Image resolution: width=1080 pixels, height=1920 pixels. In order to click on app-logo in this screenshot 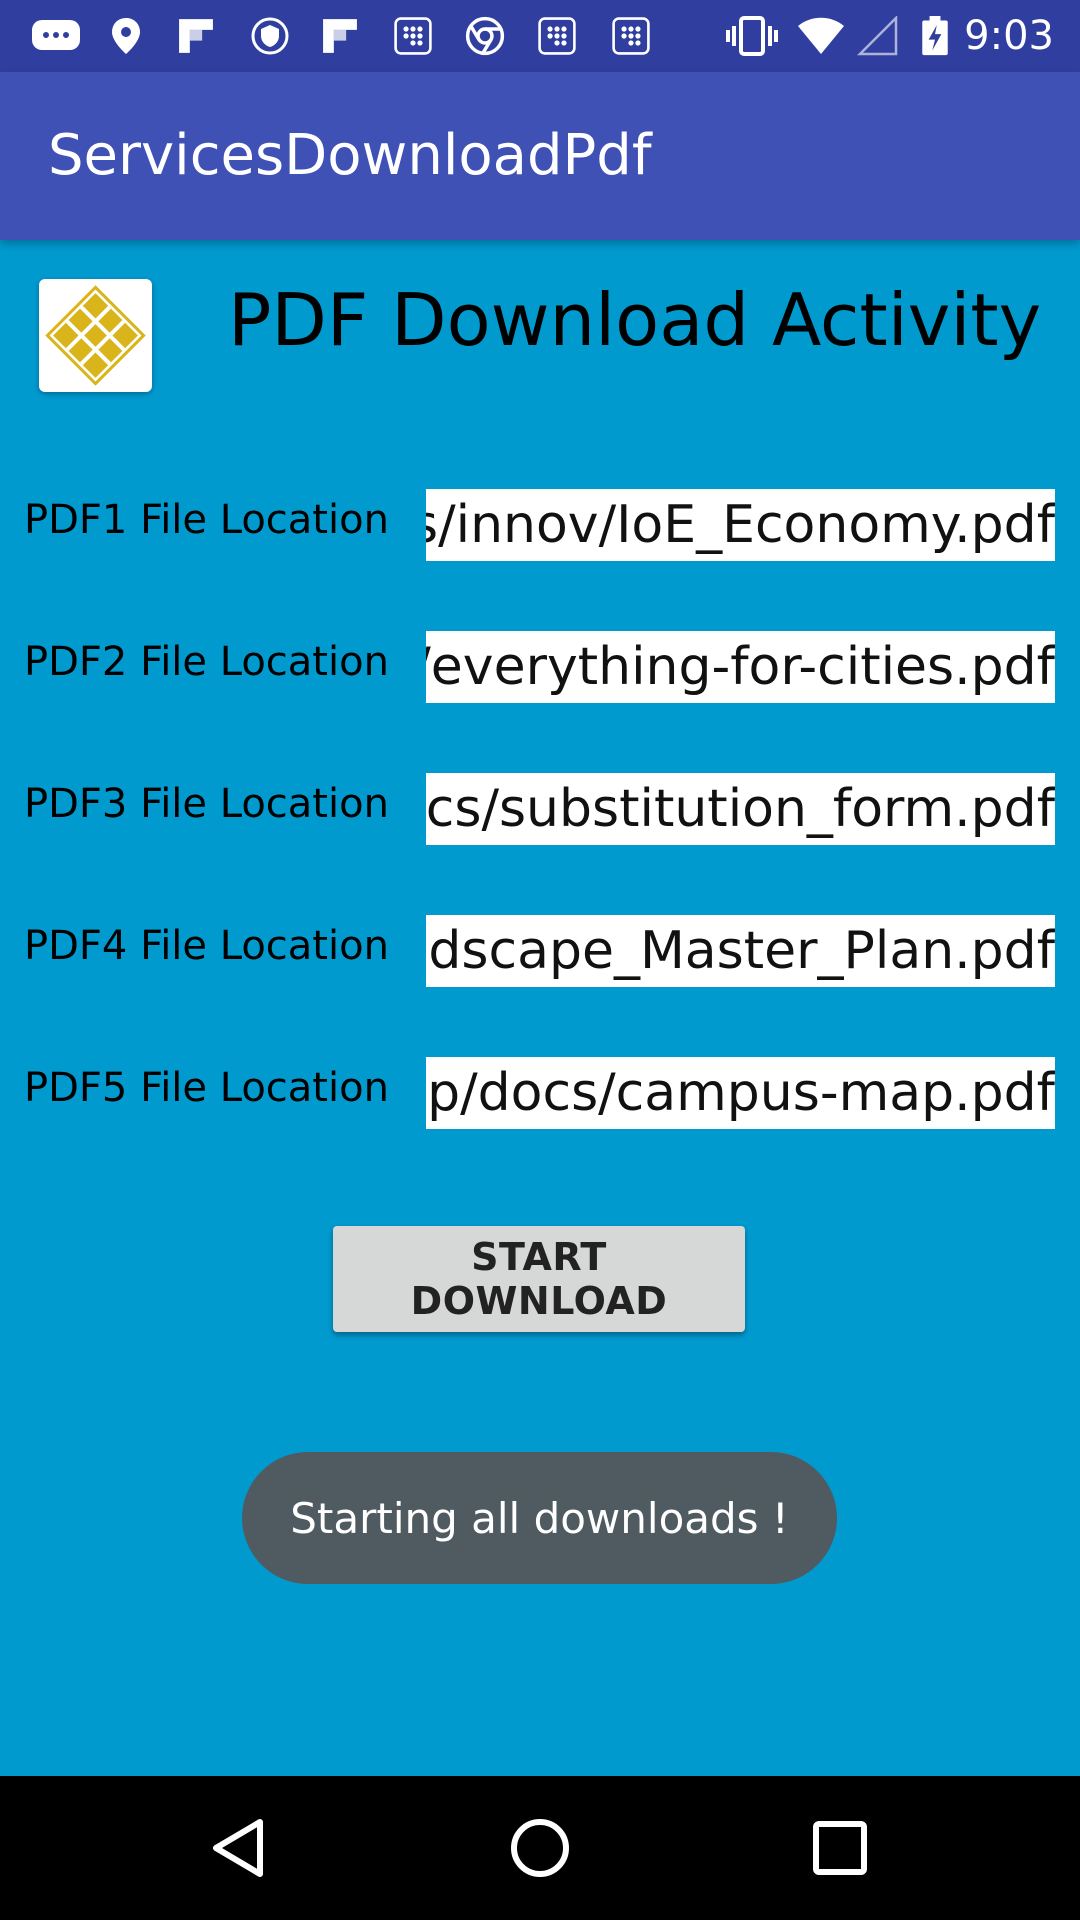, I will do `click(95, 335)`.